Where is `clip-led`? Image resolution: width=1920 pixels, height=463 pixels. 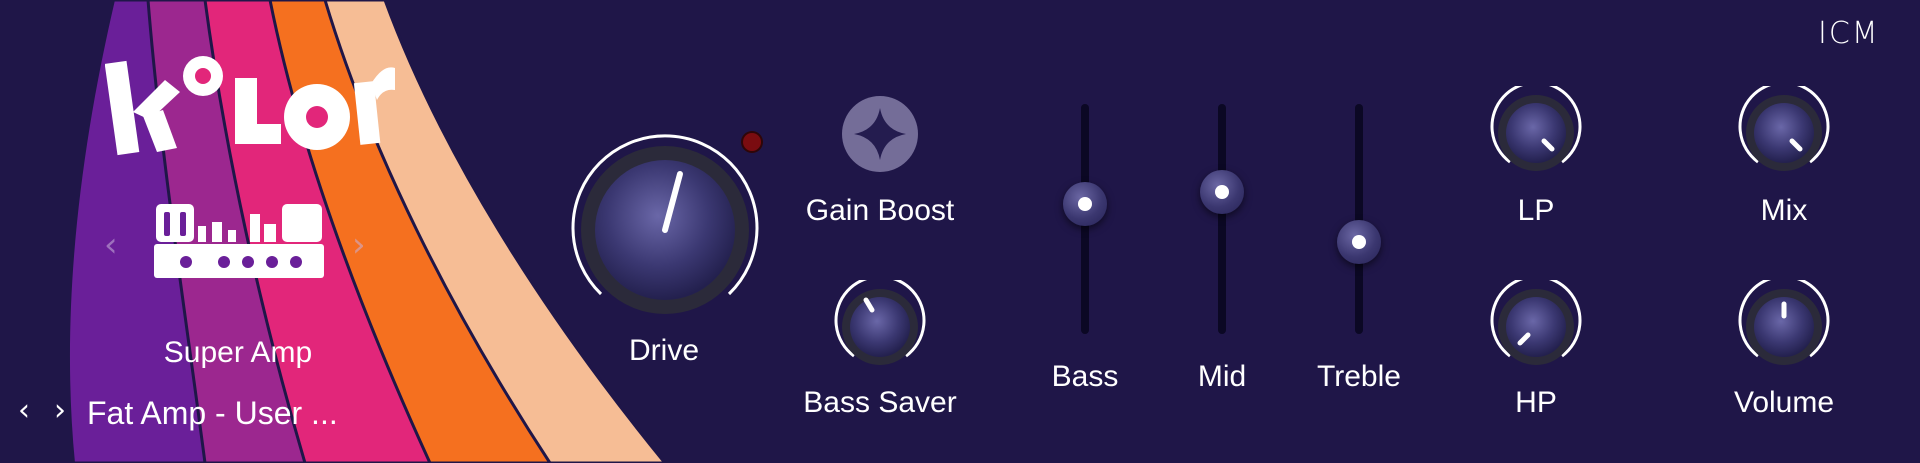 clip-led is located at coordinates (752, 142).